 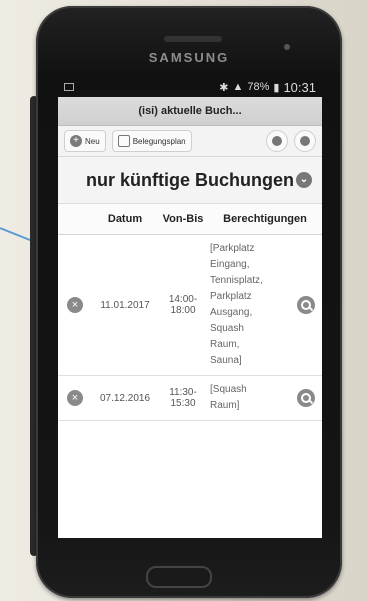 What do you see at coordinates (304, 180) in the screenshot?
I see `chevron-down-icon: ⌄` at bounding box center [304, 180].